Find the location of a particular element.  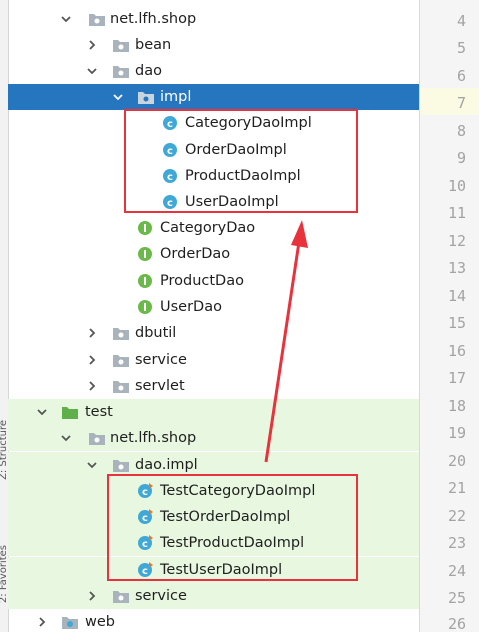

line-number: 24 is located at coordinates (456, 571).